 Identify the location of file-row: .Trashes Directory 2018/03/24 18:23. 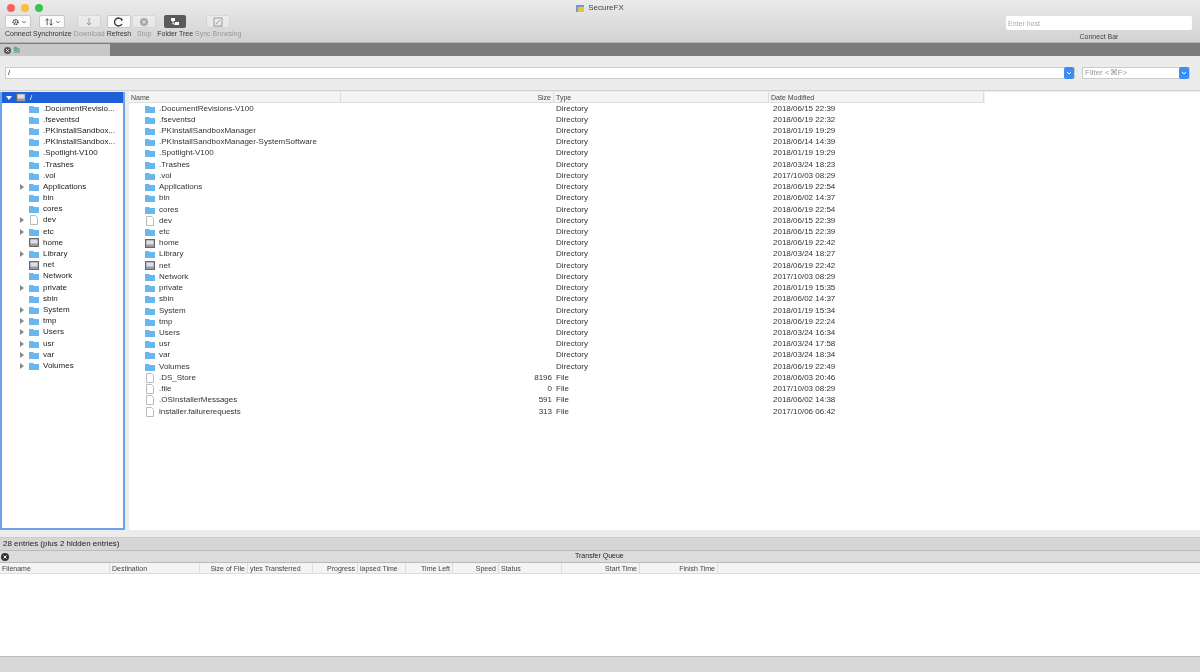
(664, 165).